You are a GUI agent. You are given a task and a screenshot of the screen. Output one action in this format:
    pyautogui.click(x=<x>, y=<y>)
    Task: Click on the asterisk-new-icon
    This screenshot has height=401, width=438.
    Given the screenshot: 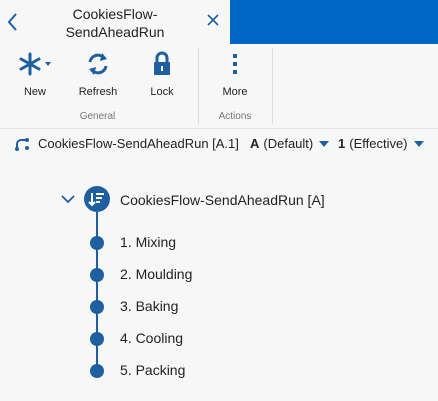 What is the action you would take?
    pyautogui.click(x=35, y=64)
    